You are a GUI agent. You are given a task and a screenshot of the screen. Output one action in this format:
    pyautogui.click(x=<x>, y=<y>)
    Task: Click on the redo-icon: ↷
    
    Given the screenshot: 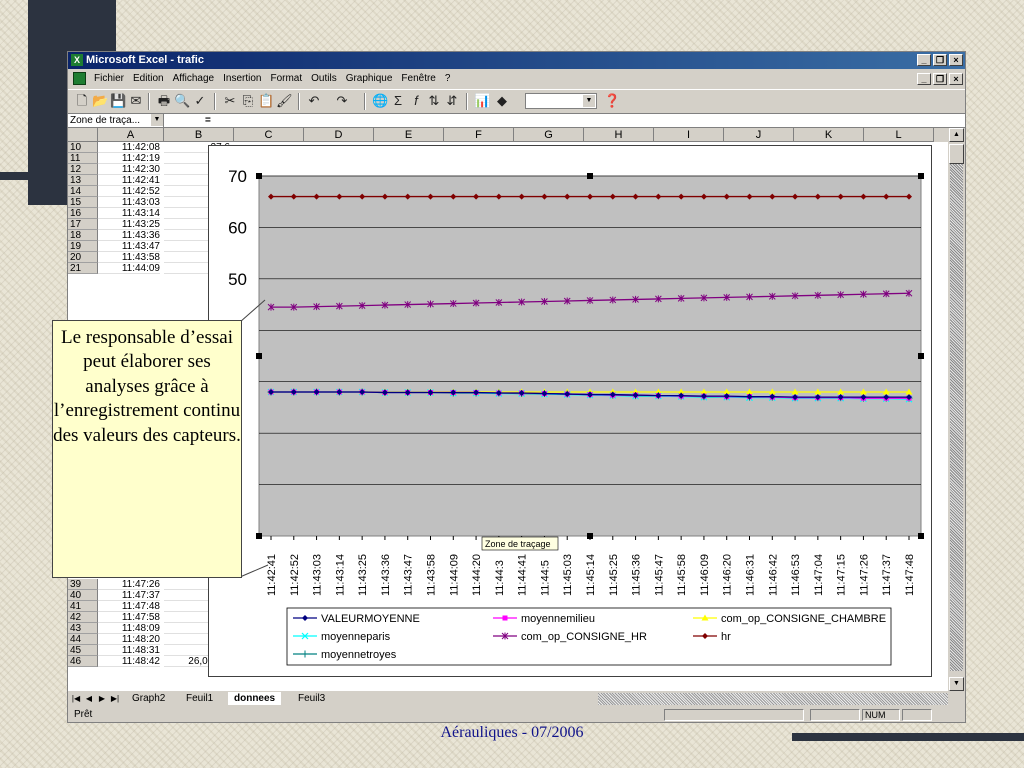 What is the action you would take?
    pyautogui.click(x=342, y=101)
    